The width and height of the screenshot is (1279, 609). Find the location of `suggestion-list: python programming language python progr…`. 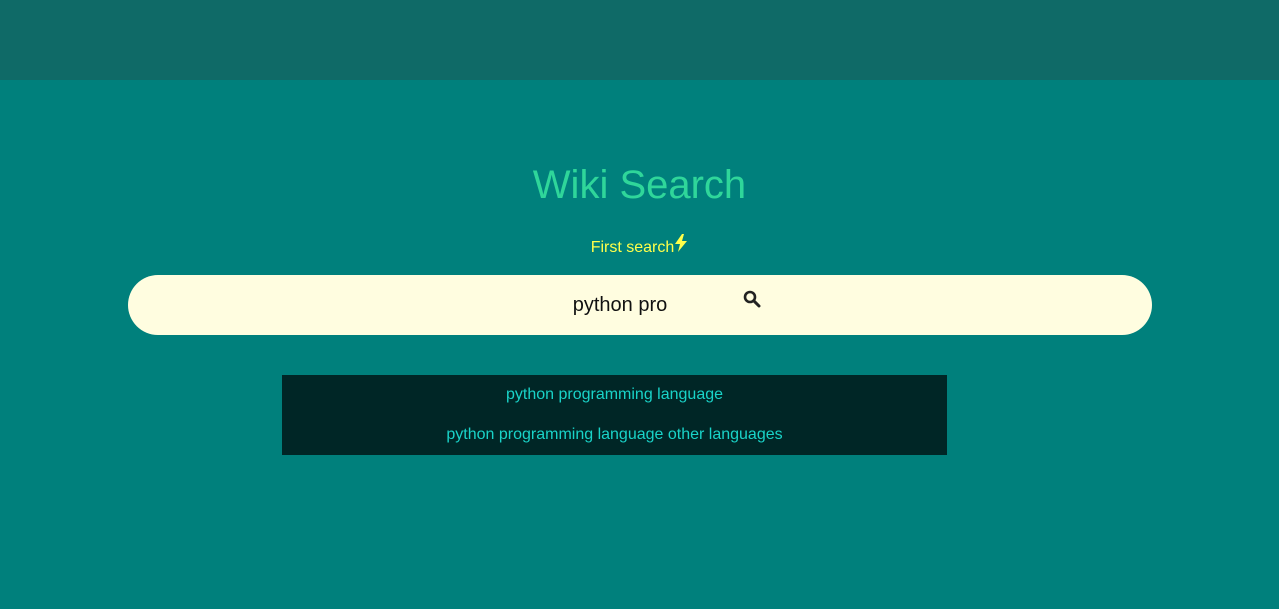

suggestion-list: python programming language python progr… is located at coordinates (614, 415).